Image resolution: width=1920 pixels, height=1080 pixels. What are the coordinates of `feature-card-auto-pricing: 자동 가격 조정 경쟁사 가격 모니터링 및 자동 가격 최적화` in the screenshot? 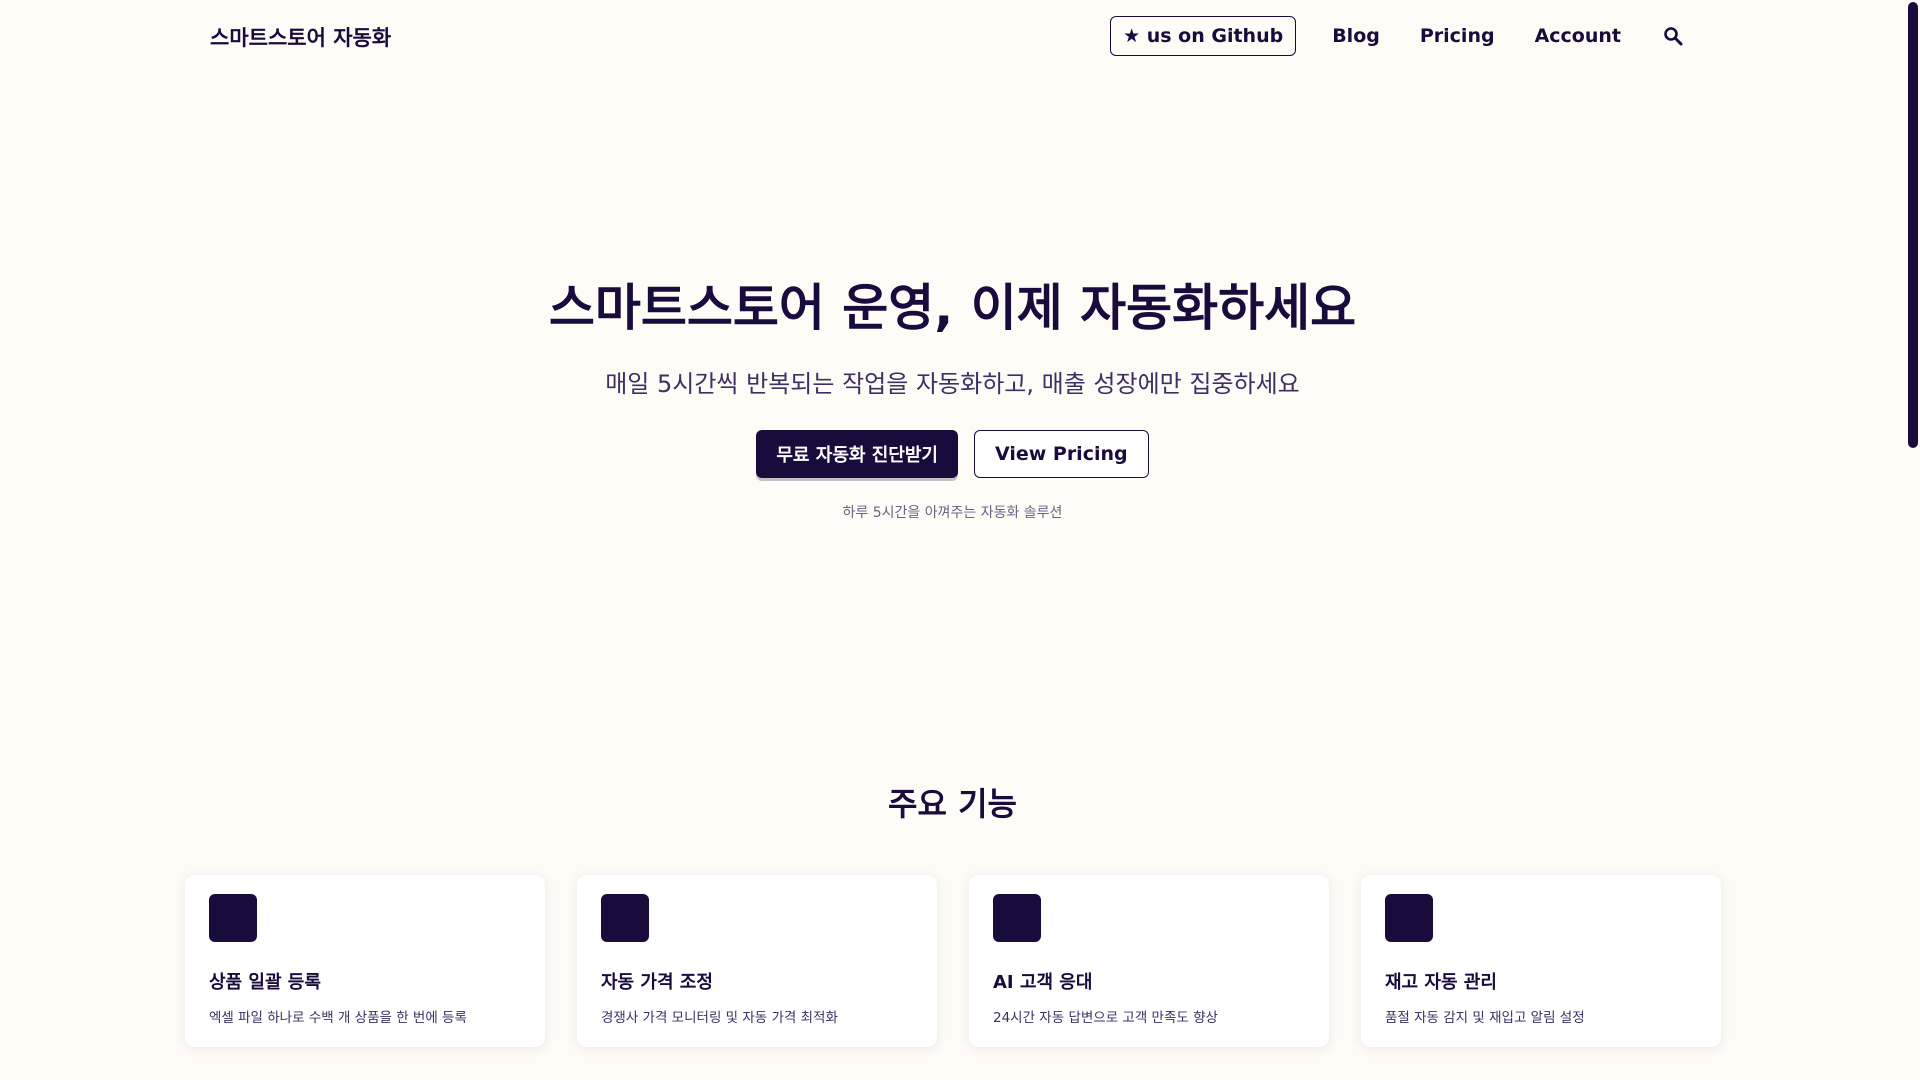 It's located at (757, 961).